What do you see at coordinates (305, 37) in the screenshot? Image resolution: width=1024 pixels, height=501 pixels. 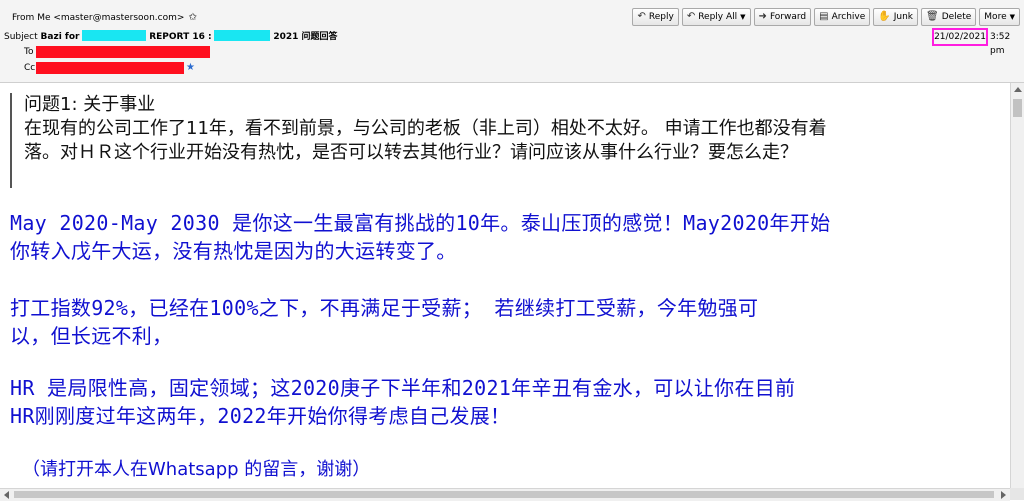 I see `subject-text-part3: 2021 问题回答` at bounding box center [305, 37].